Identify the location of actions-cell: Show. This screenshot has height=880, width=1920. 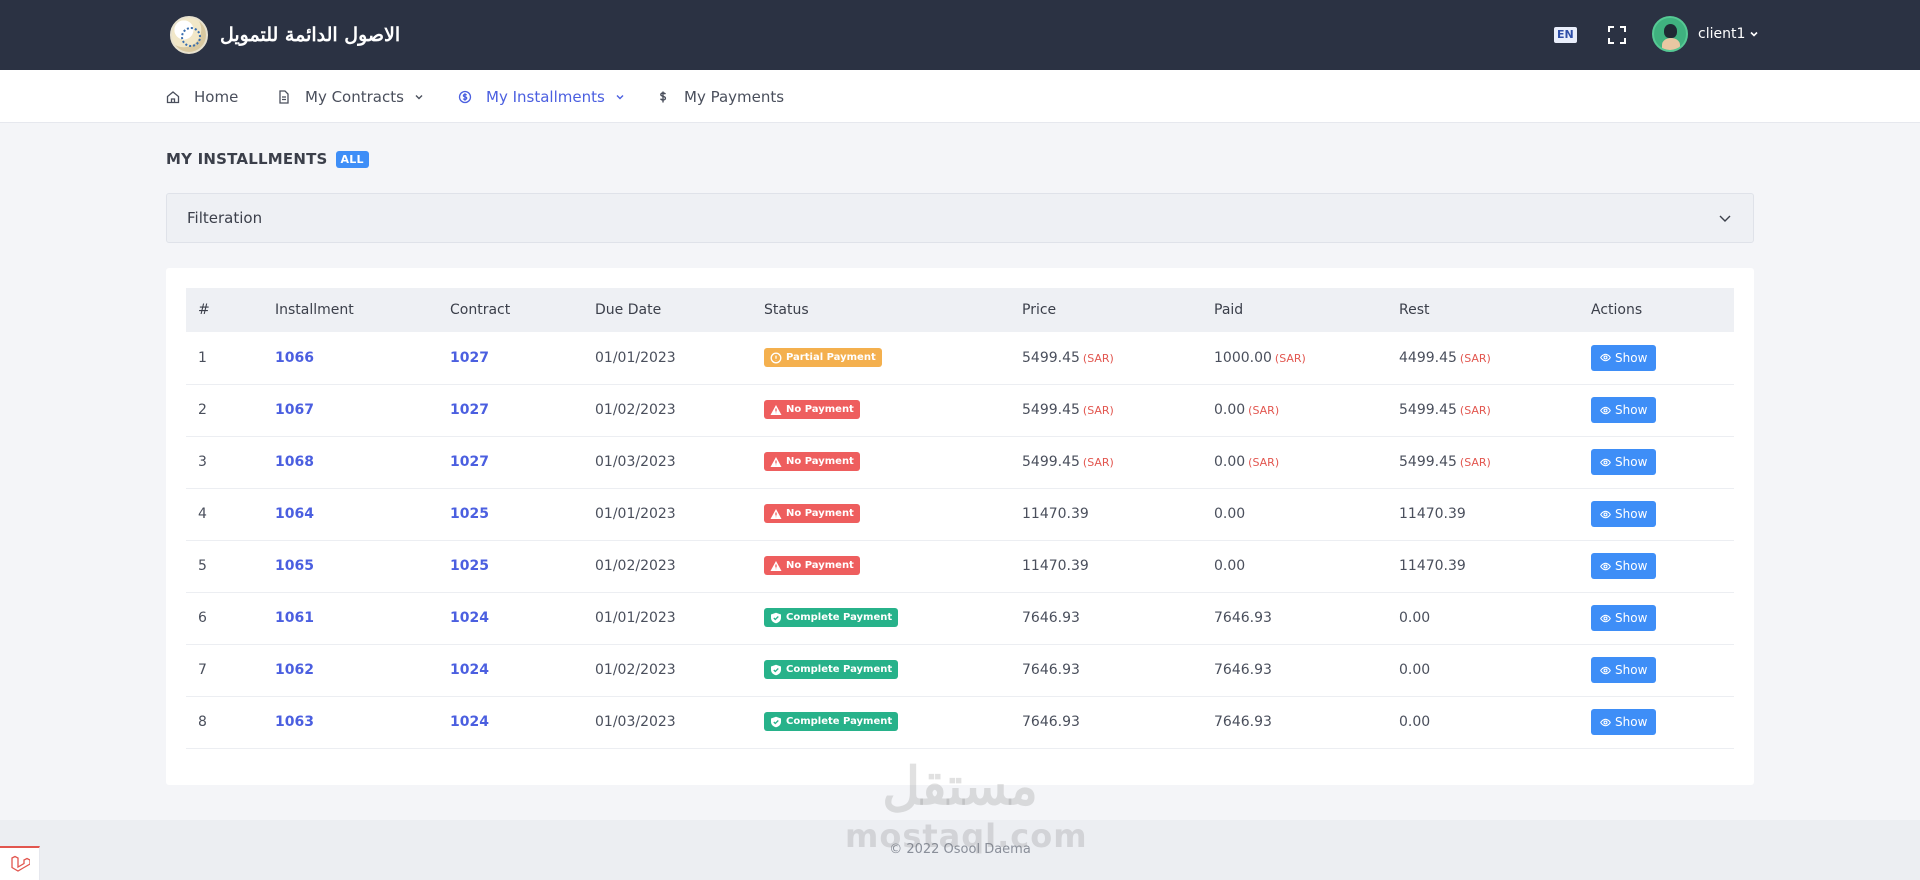
(1656, 670).